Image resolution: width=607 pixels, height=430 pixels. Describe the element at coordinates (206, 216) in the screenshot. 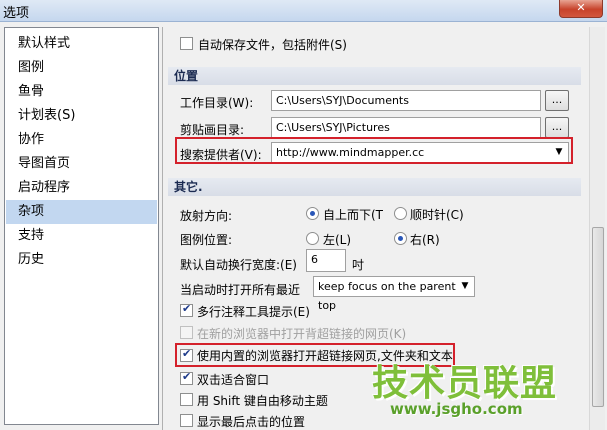

I see `radial-direction-label: 放射方向:` at that location.